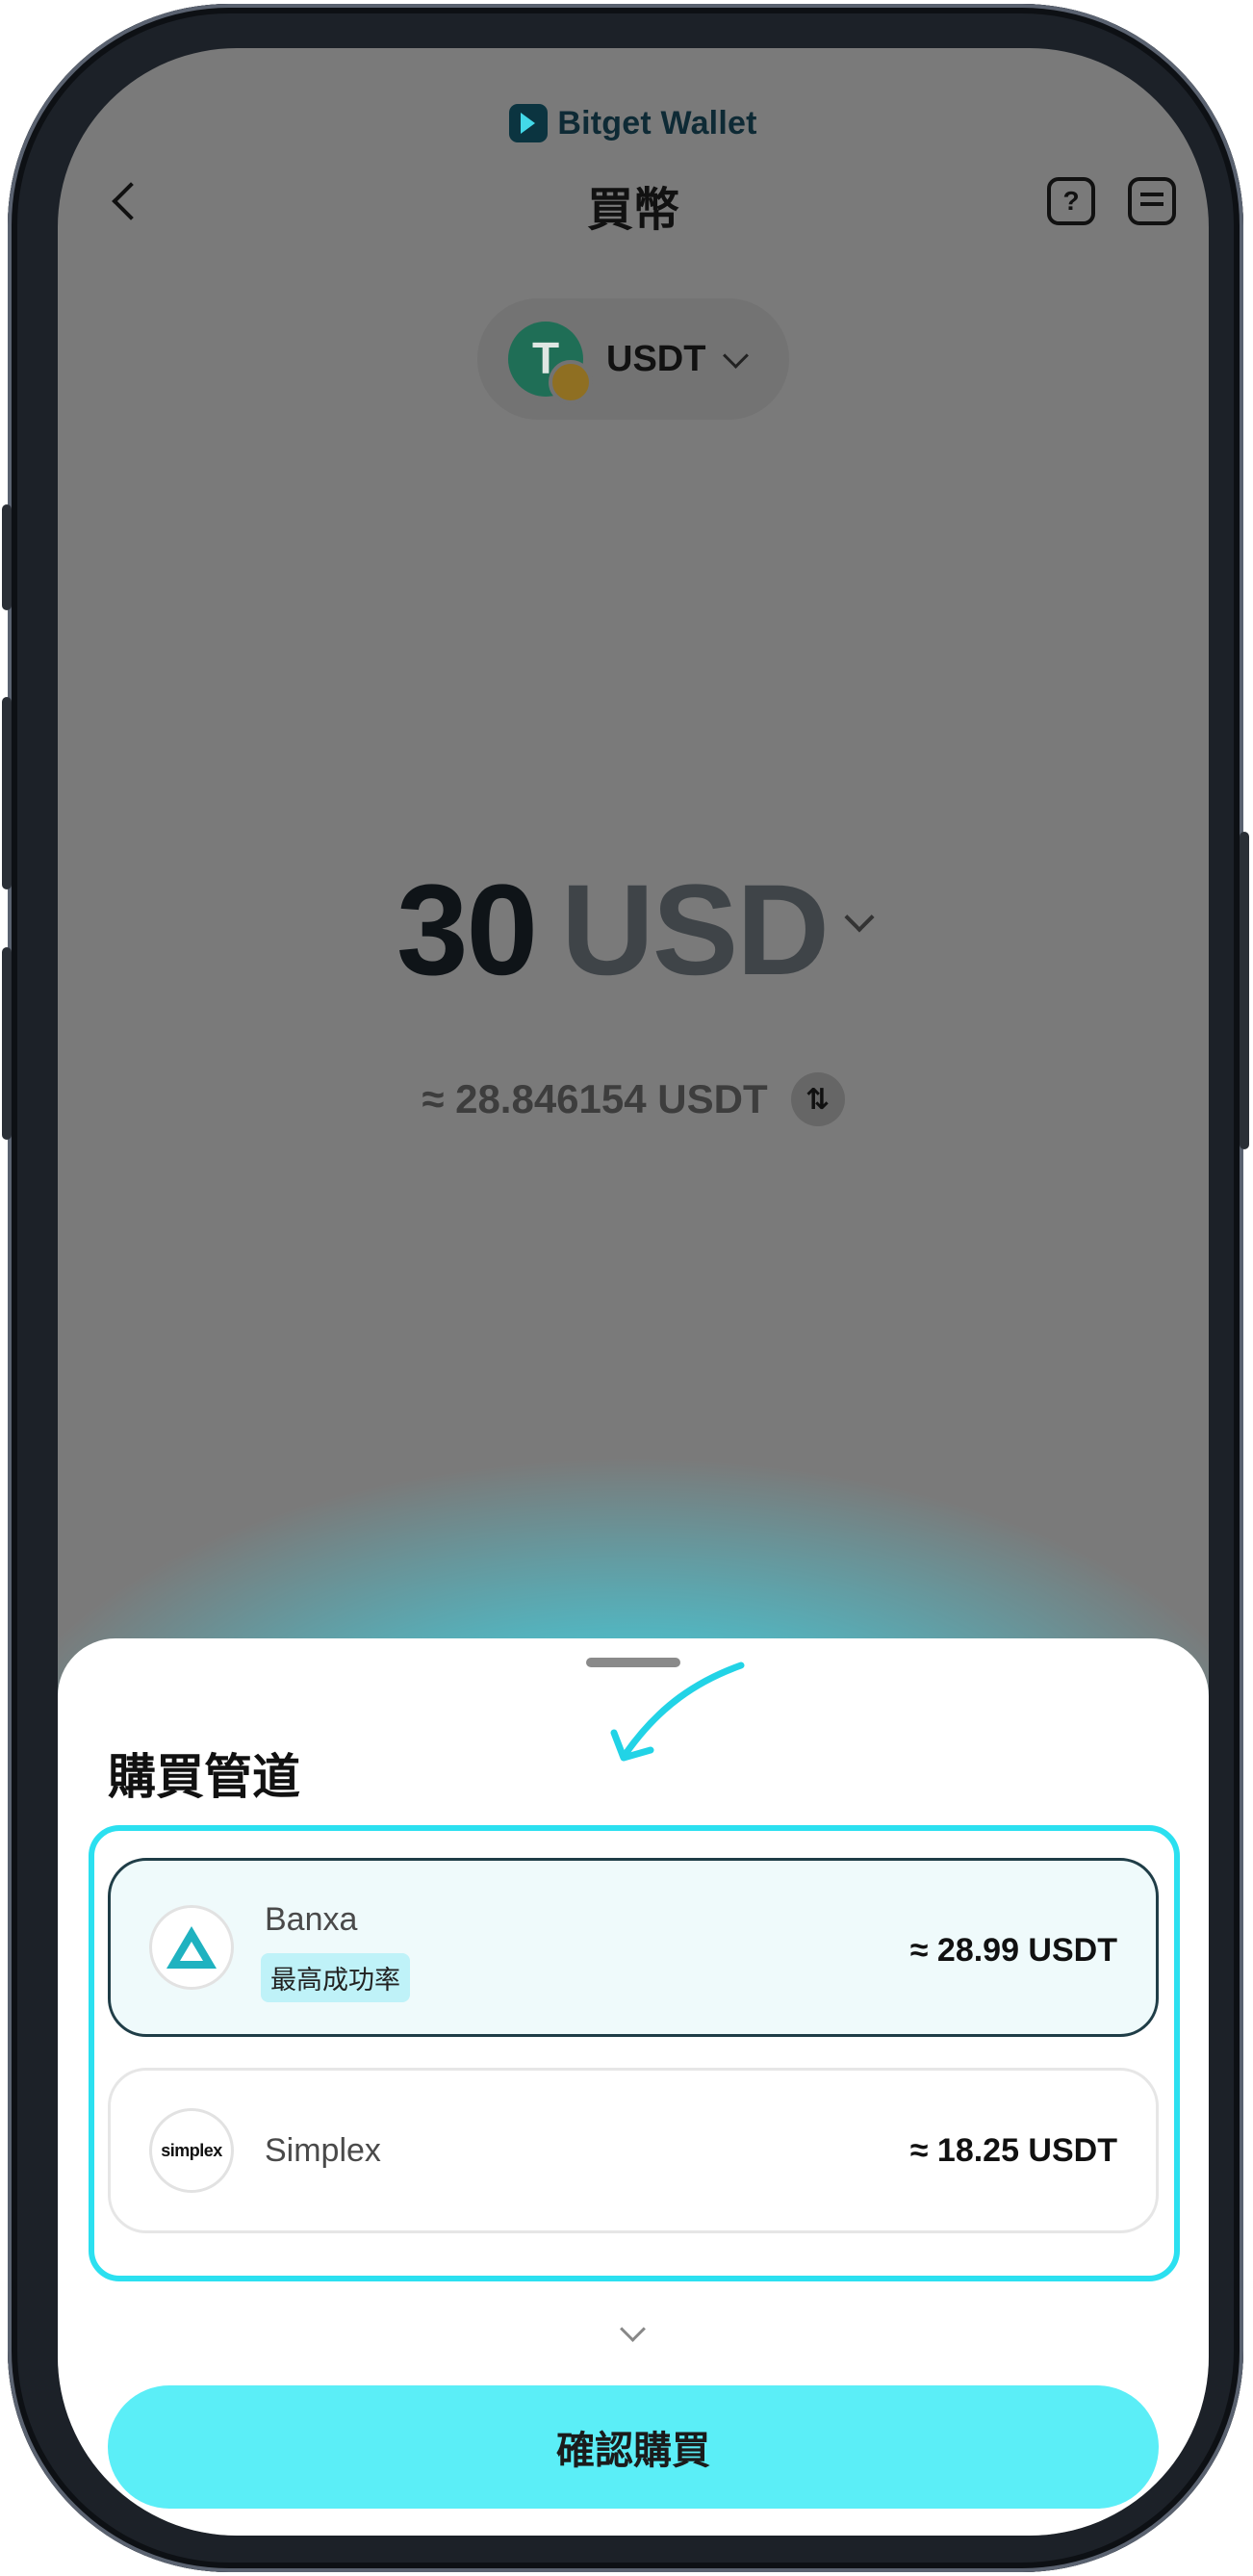 Image resolution: width=1253 pixels, height=2576 pixels. Describe the element at coordinates (817, 1099) in the screenshot. I see `swap-icon: ⇅` at that location.